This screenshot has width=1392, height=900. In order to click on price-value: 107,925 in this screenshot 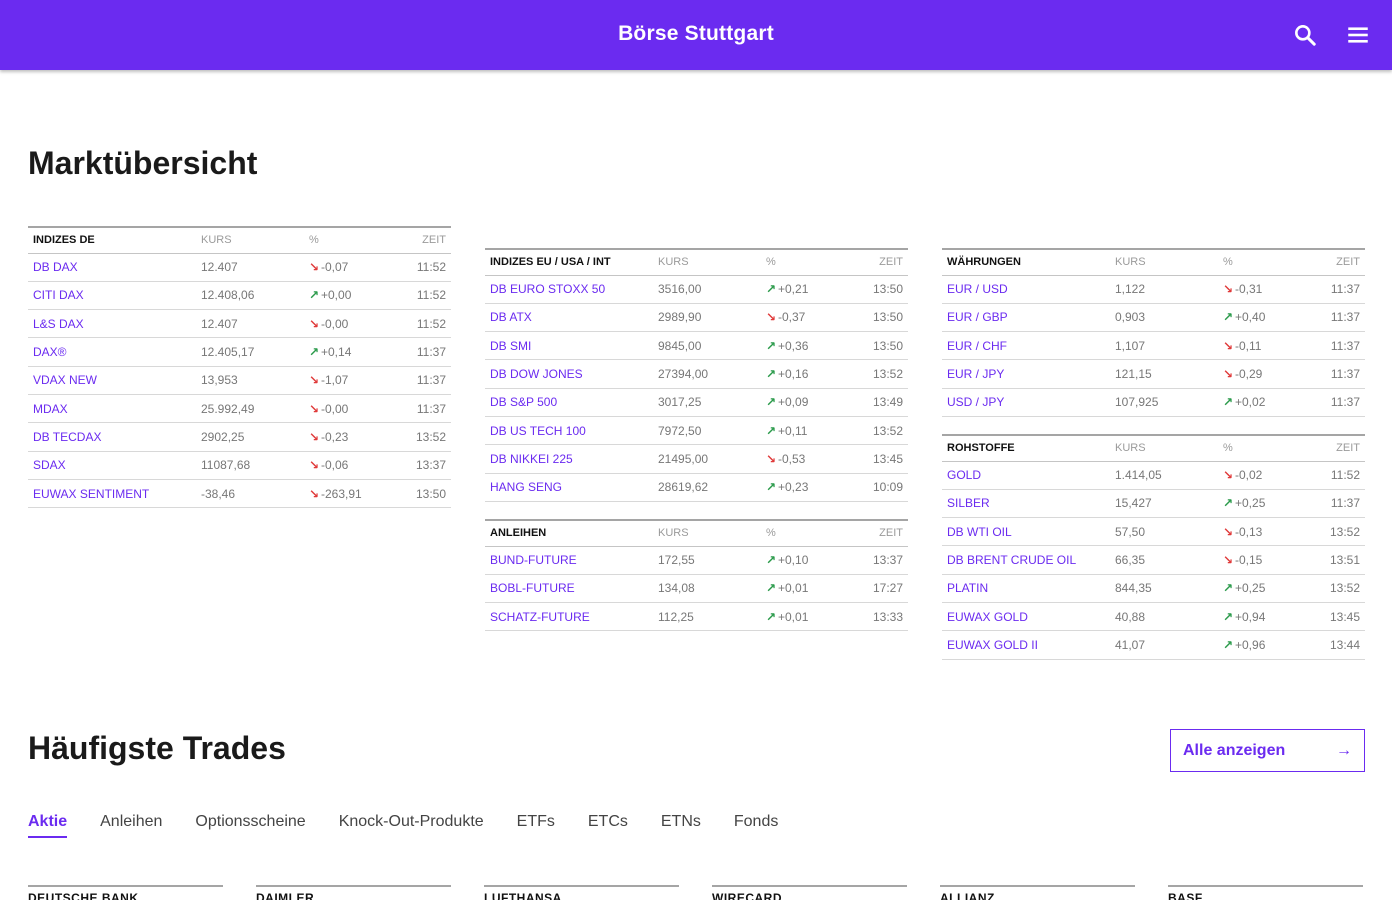, I will do `click(1164, 402)`.